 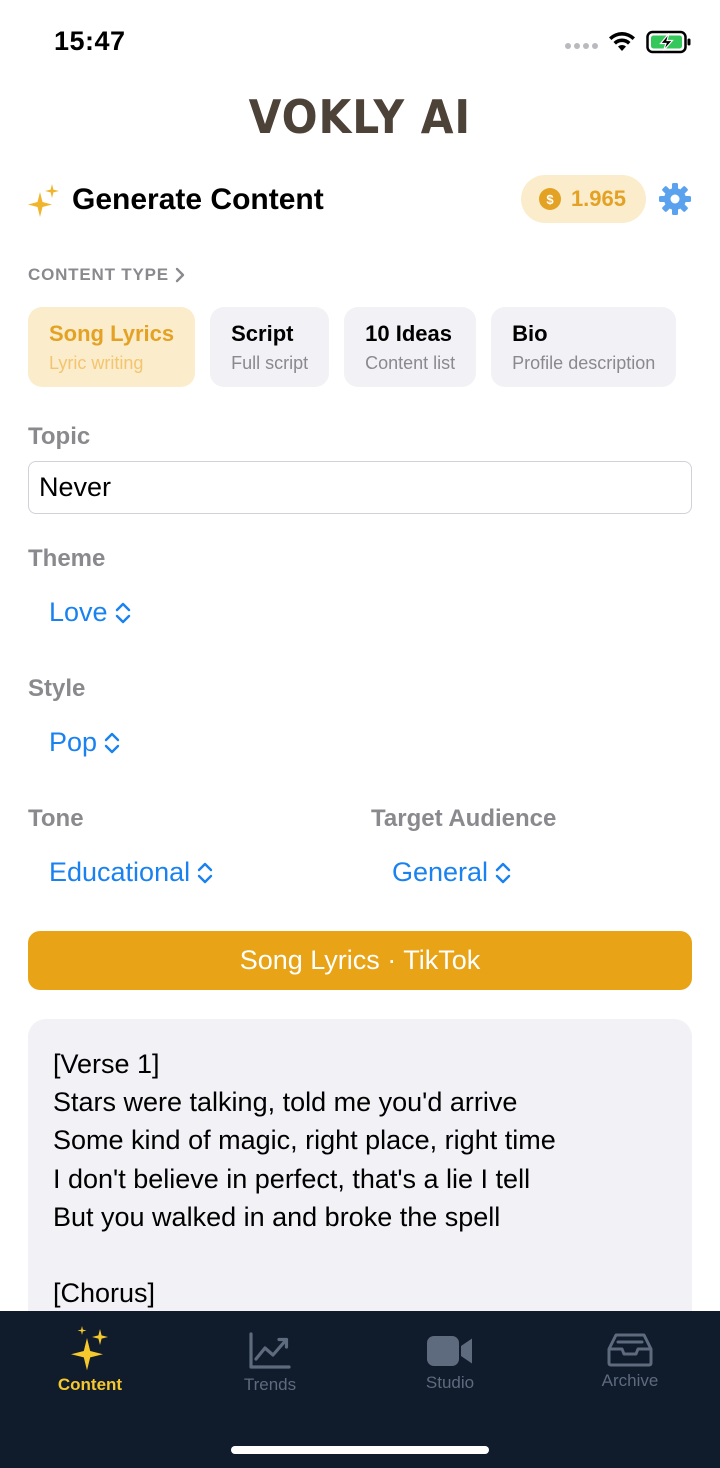 I want to click on style-picker: Pop, so click(x=85, y=742).